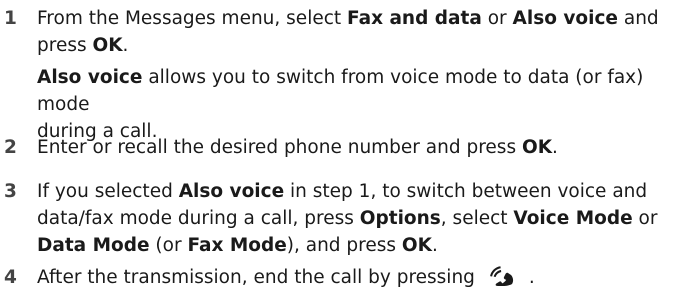 The width and height of the screenshot is (689, 301). I want to click on step-3-line-3: Data Mode (or Fax Mode), and press OK., so click(237, 245).